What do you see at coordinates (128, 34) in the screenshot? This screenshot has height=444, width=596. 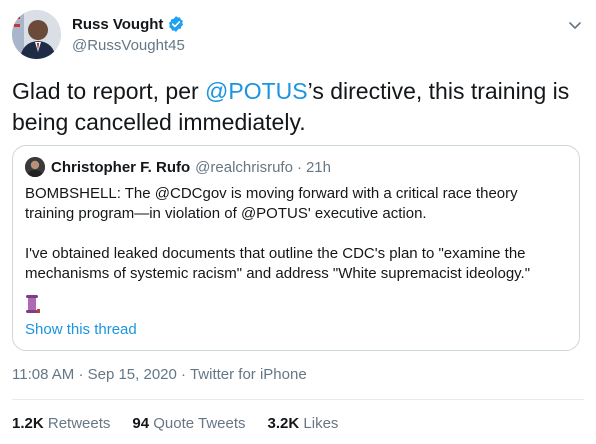 I see `author-names: Russ Vought @RussVought45` at bounding box center [128, 34].